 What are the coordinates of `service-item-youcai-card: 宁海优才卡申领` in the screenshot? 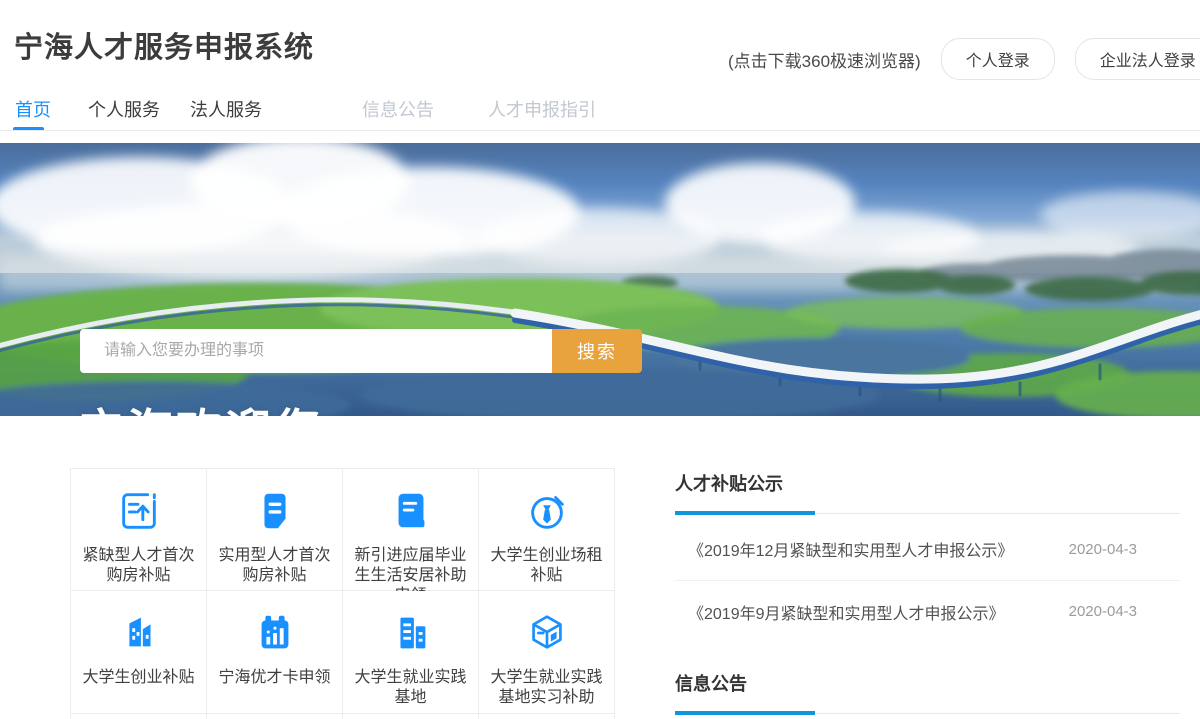 It's located at (275, 652).